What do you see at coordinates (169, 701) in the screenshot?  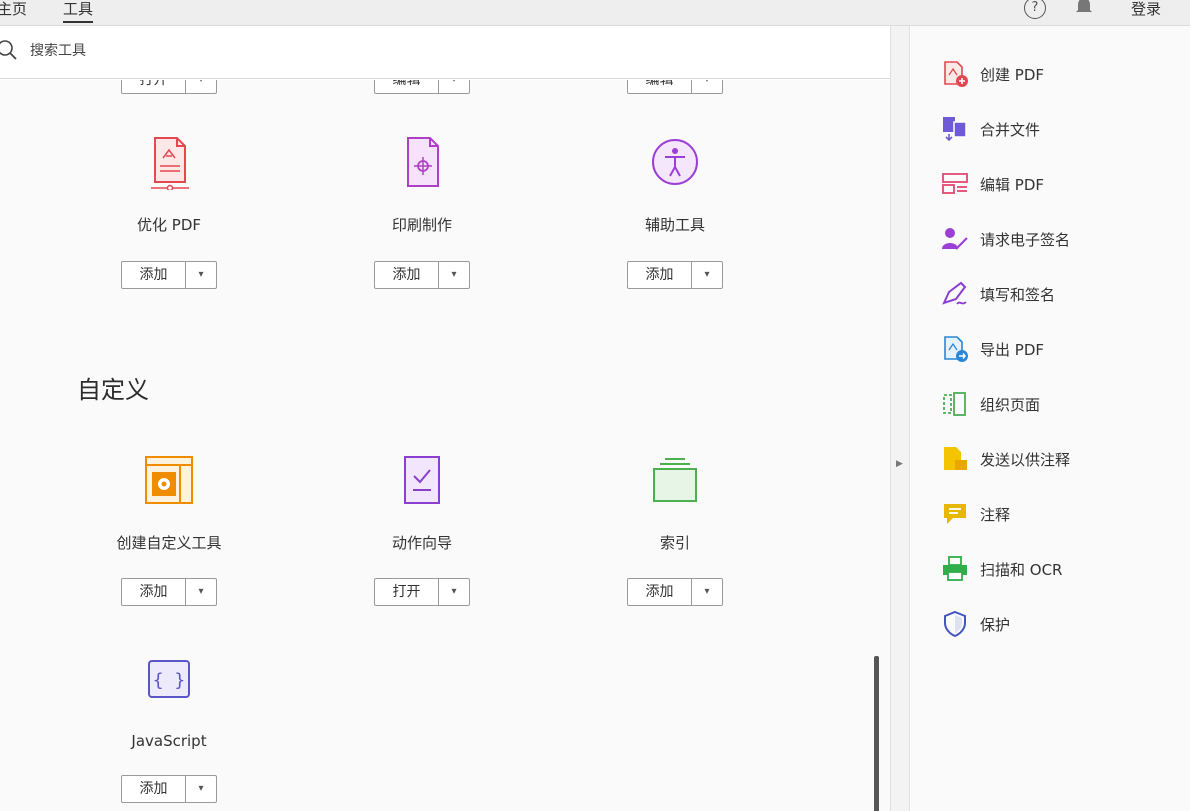 I see `tool-javascript: { } JavaScript` at bounding box center [169, 701].